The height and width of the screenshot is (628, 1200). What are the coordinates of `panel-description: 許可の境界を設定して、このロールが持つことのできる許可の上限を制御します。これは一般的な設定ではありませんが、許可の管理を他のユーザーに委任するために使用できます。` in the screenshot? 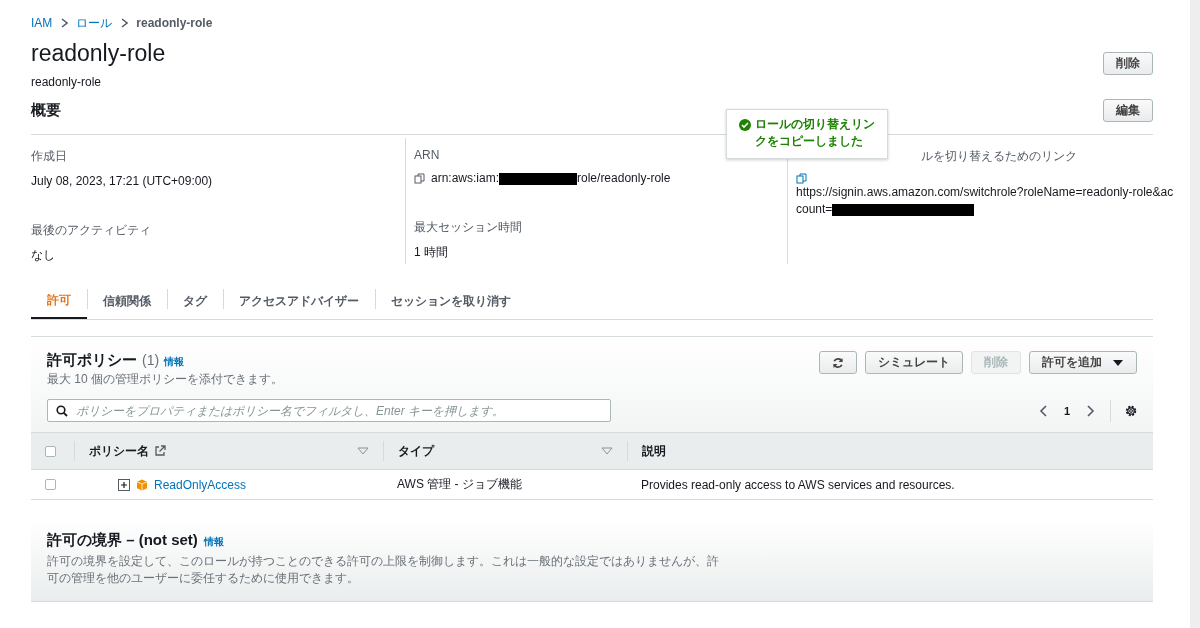 It's located at (383, 570).